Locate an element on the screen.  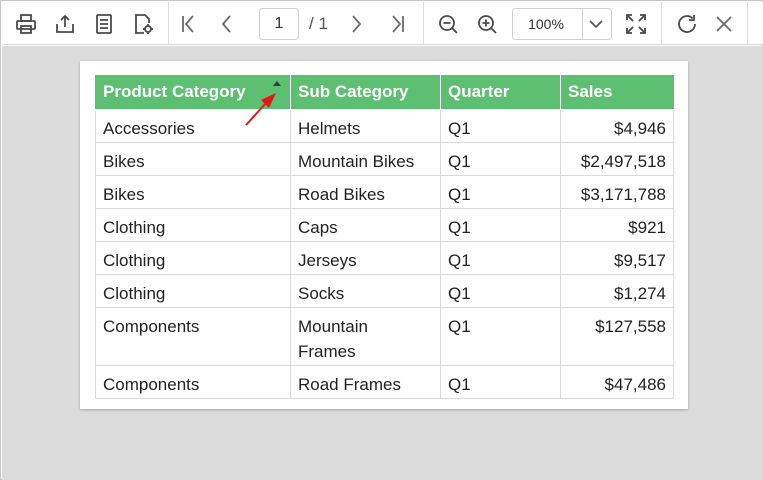
table-row: Accessories Helmets Q1 $4,946 is located at coordinates (384, 125).